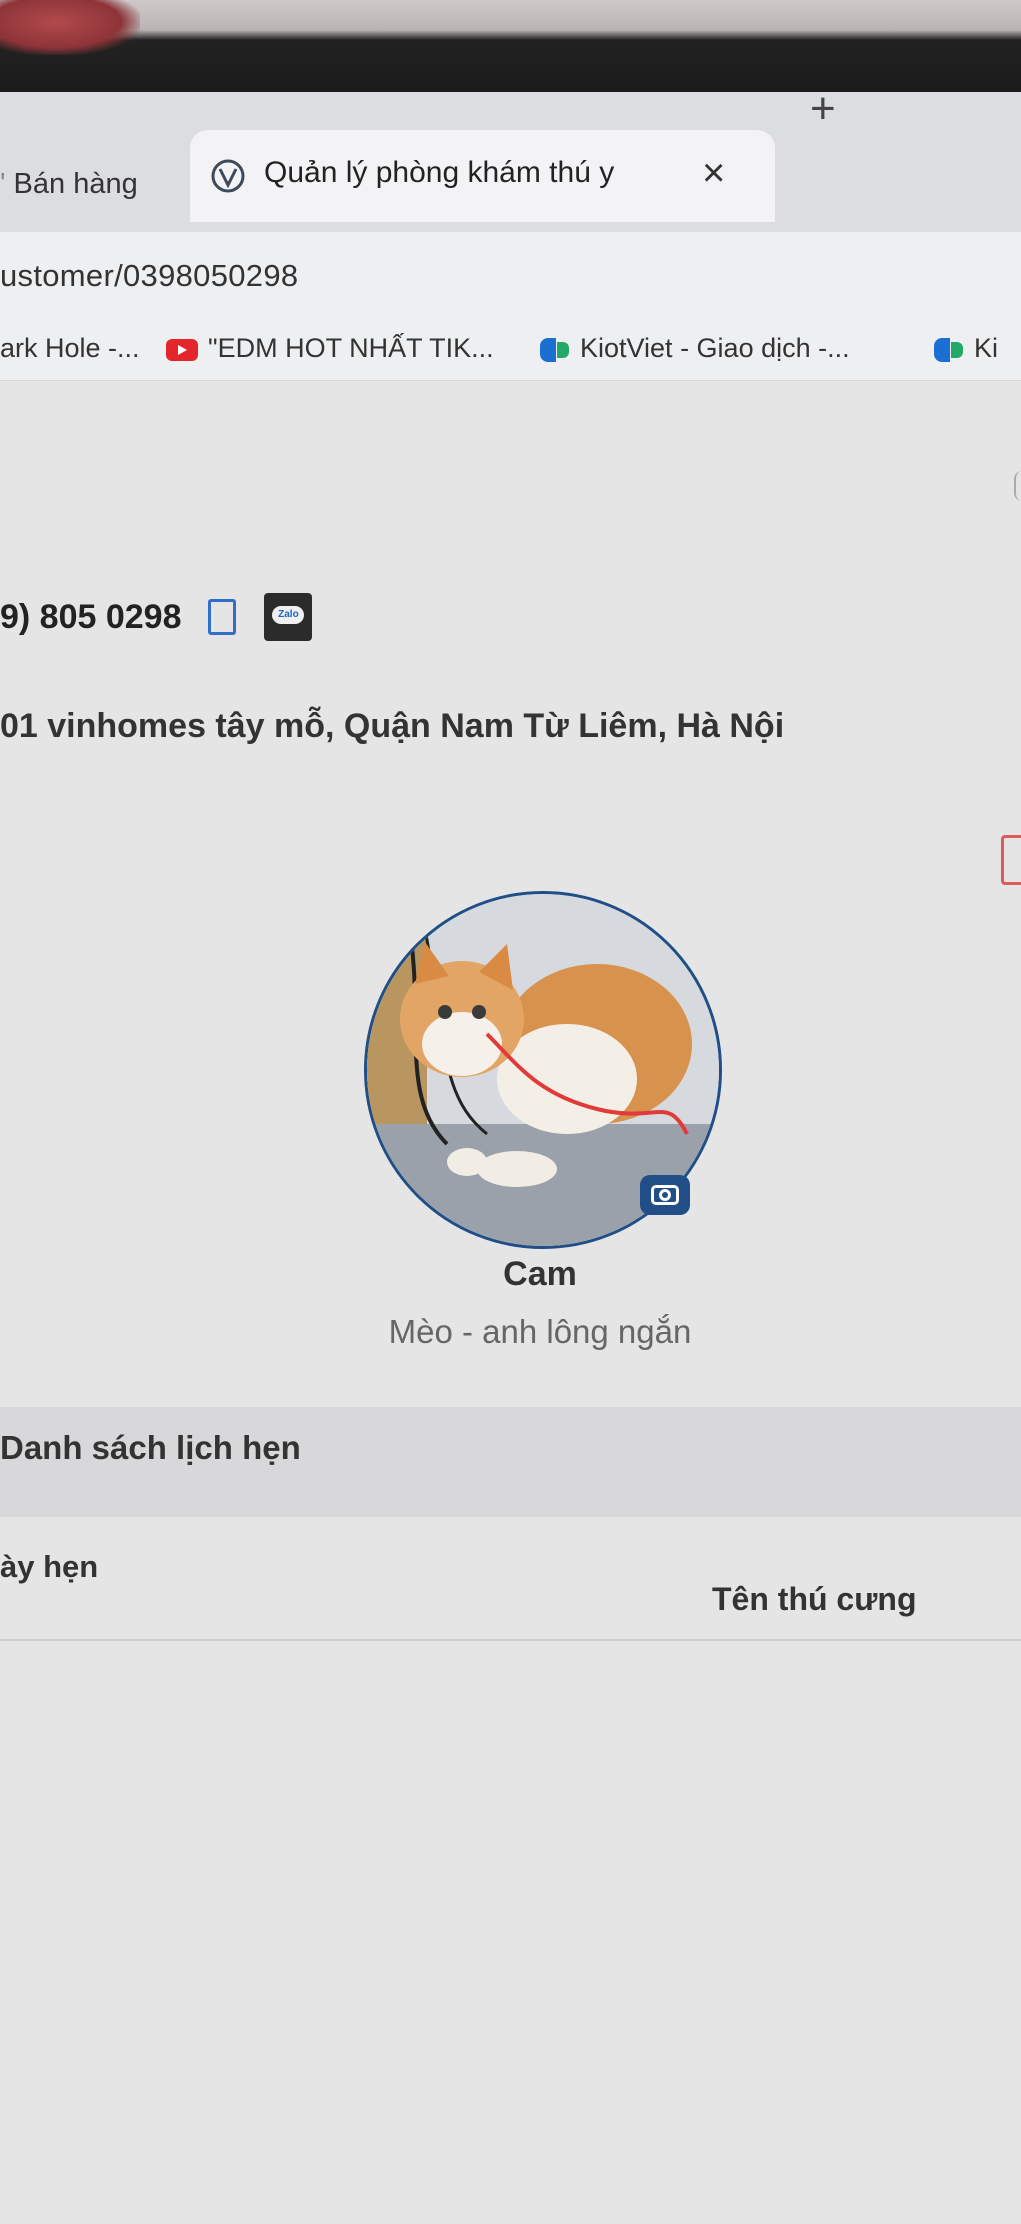 Image resolution: width=1021 pixels, height=2224 pixels. Describe the element at coordinates (70, 27) in the screenshot. I see `background-object` at that location.